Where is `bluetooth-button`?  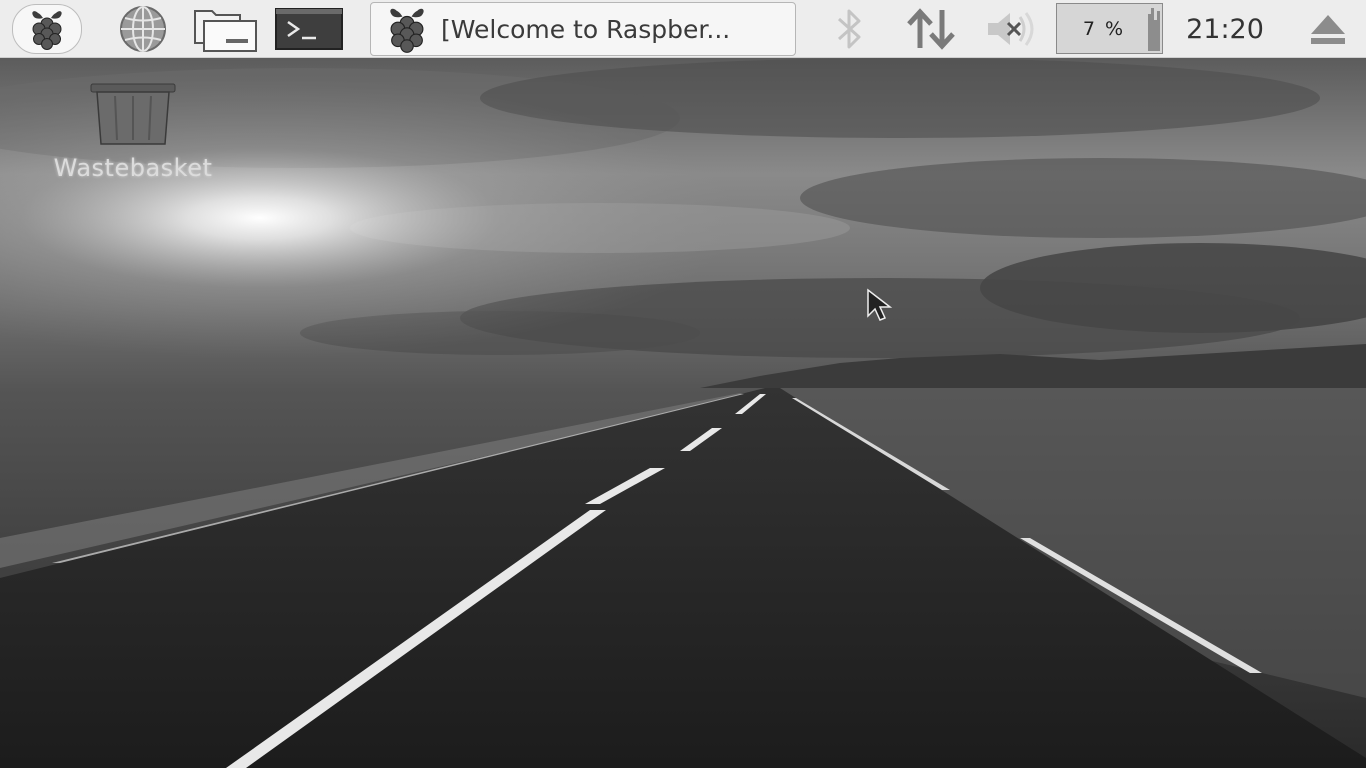 bluetooth-button is located at coordinates (849, 29).